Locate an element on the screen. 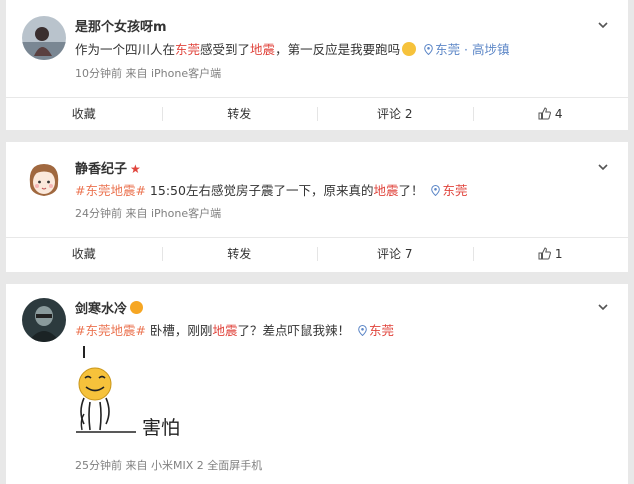 This screenshot has width=634, height=484. comment-button: 评论 7 is located at coordinates (395, 253).